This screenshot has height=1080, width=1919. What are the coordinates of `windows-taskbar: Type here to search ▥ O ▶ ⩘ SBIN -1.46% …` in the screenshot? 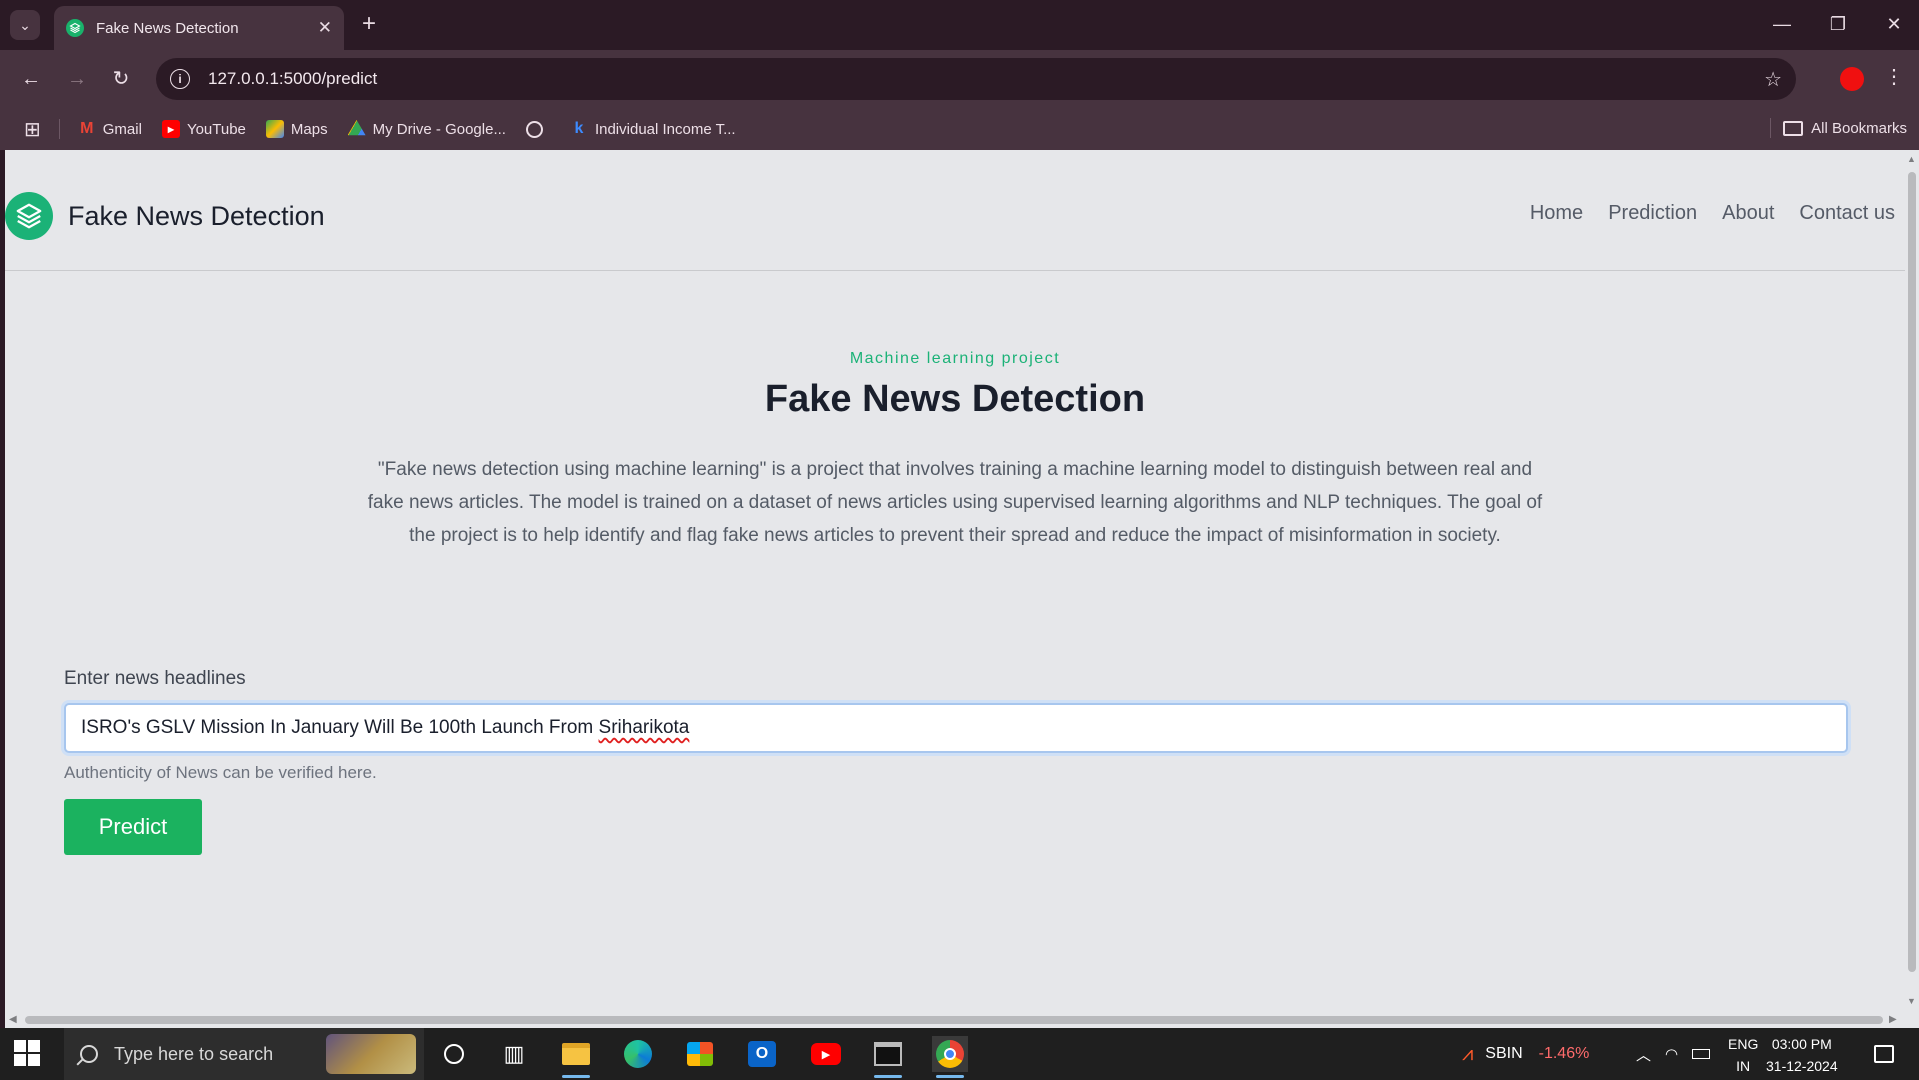 It's located at (959, 1054).